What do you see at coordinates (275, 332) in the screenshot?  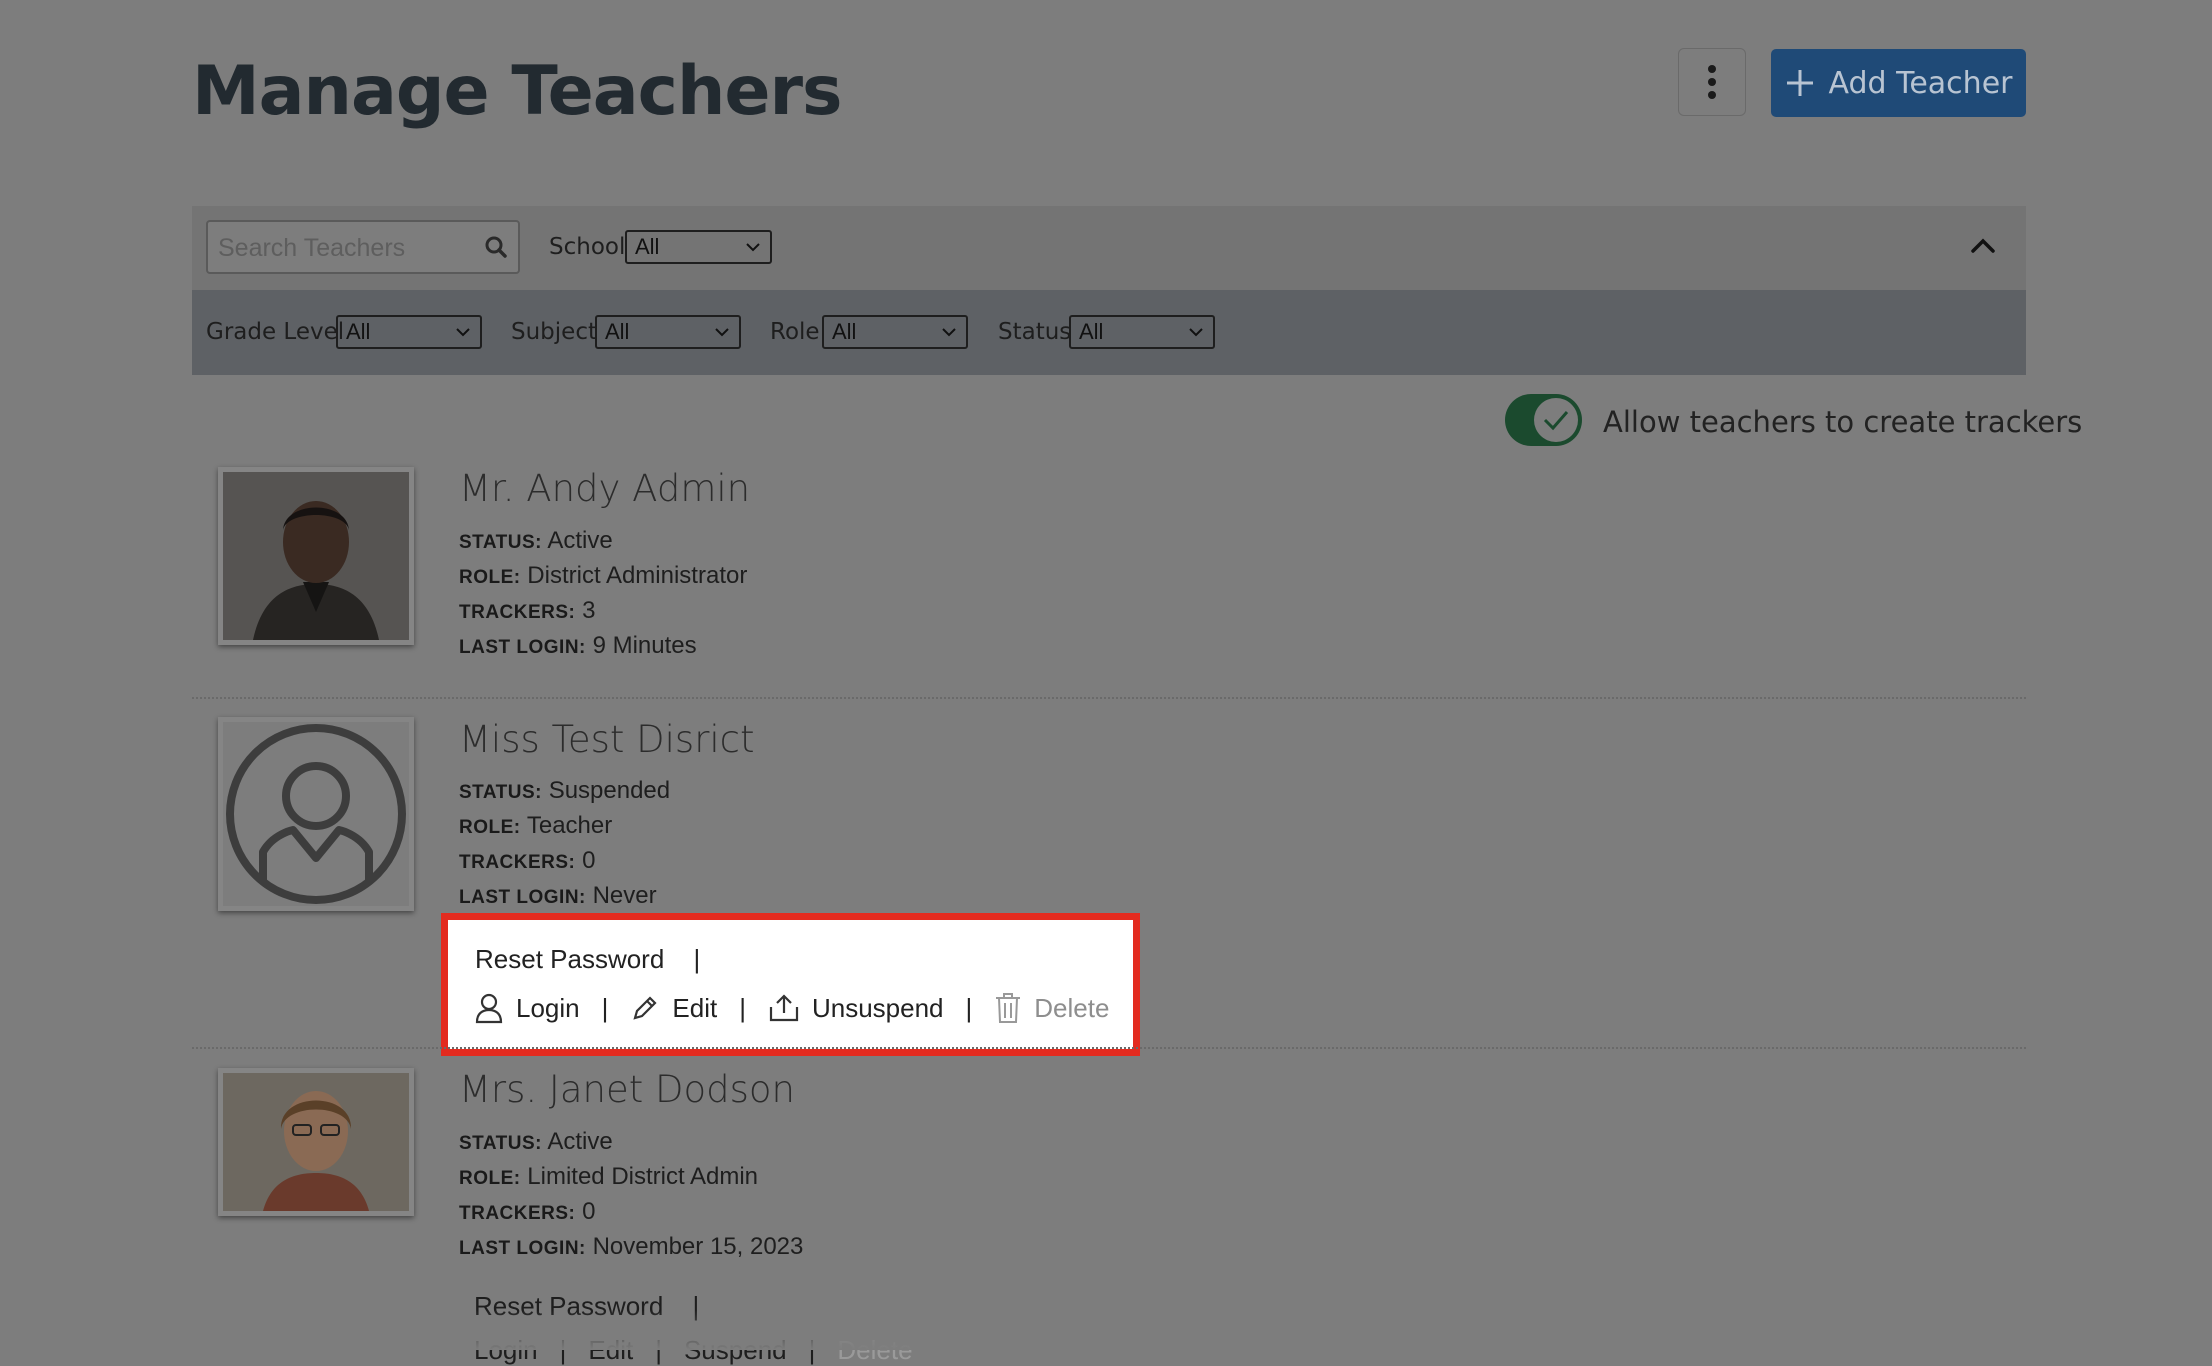 I see `grade-filter-label: Grade Level` at bounding box center [275, 332].